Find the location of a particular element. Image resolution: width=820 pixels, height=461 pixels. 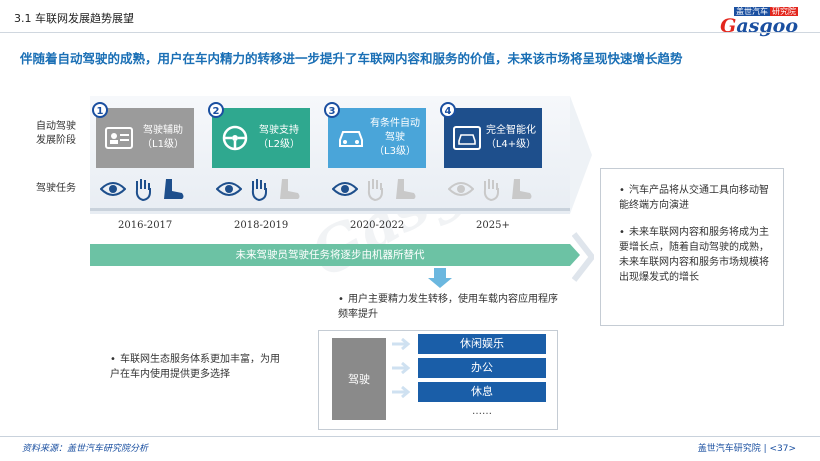

stage-3-level: （L3级） is located at coordinates (395, 151).